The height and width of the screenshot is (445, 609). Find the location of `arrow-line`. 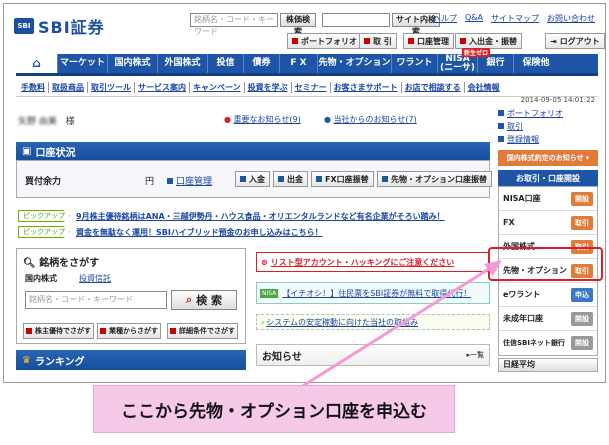

arrow-line is located at coordinates (391, 330).